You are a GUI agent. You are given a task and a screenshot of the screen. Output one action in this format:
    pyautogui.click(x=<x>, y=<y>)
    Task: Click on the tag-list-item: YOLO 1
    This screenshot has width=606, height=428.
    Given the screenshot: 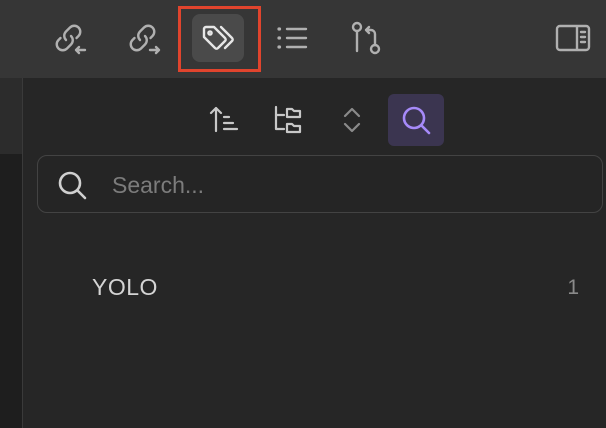 What is the action you would take?
    pyautogui.click(x=316, y=287)
    